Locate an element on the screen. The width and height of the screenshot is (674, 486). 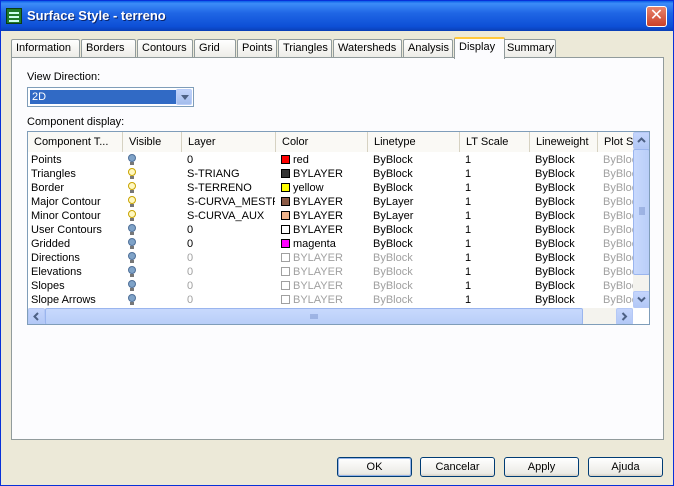
component-name: Minor Contour is located at coordinates (66, 216).